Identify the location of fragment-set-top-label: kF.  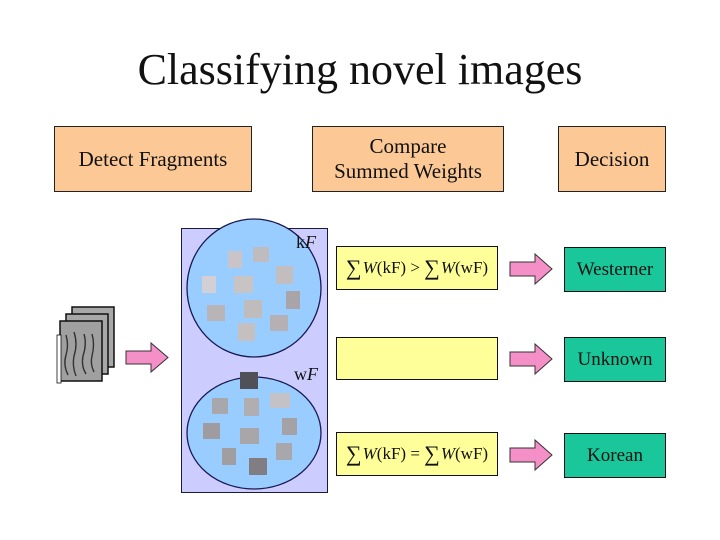
(306, 242).